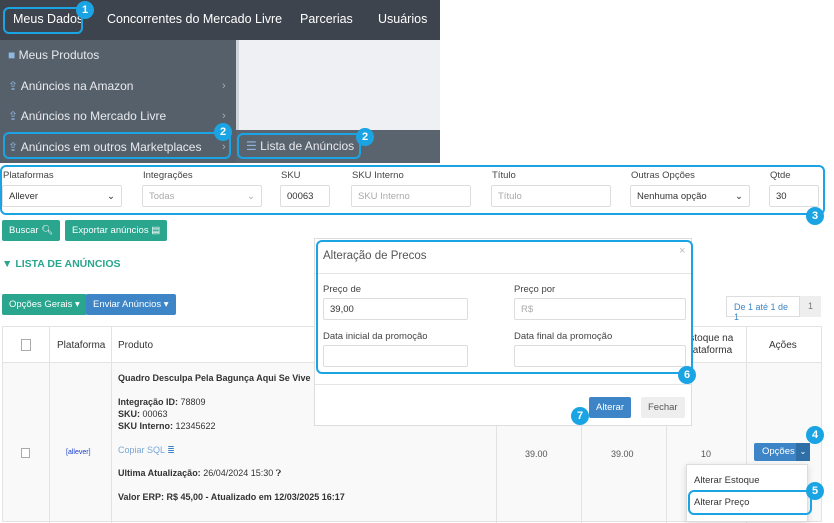 The width and height of the screenshot is (834, 523). Describe the element at coordinates (131, 304) in the screenshot. I see `enviar-anuncios-button: Enviar Anúncios ▾` at that location.